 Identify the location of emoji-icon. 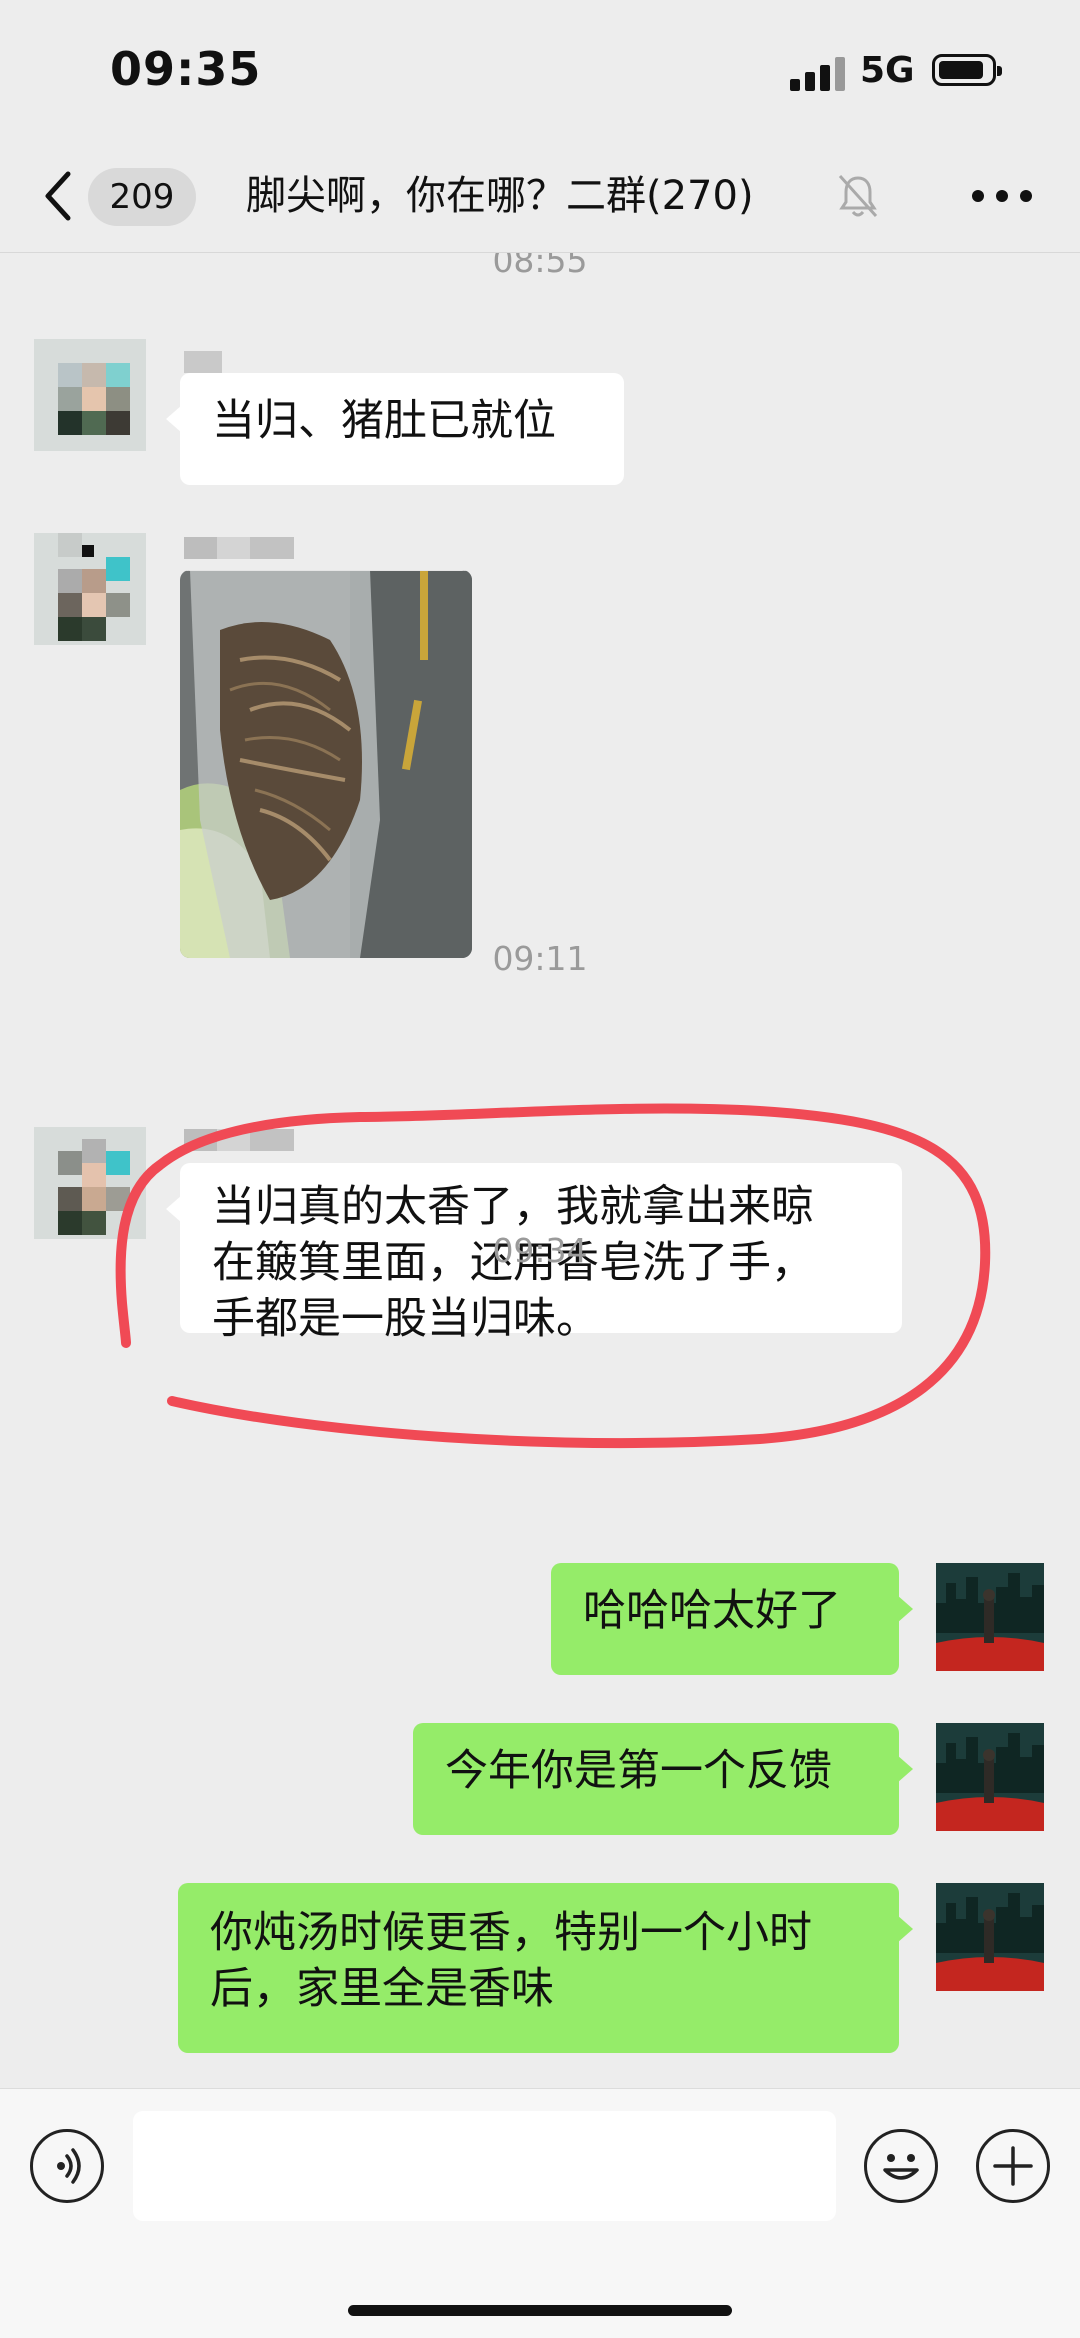
(901, 2166).